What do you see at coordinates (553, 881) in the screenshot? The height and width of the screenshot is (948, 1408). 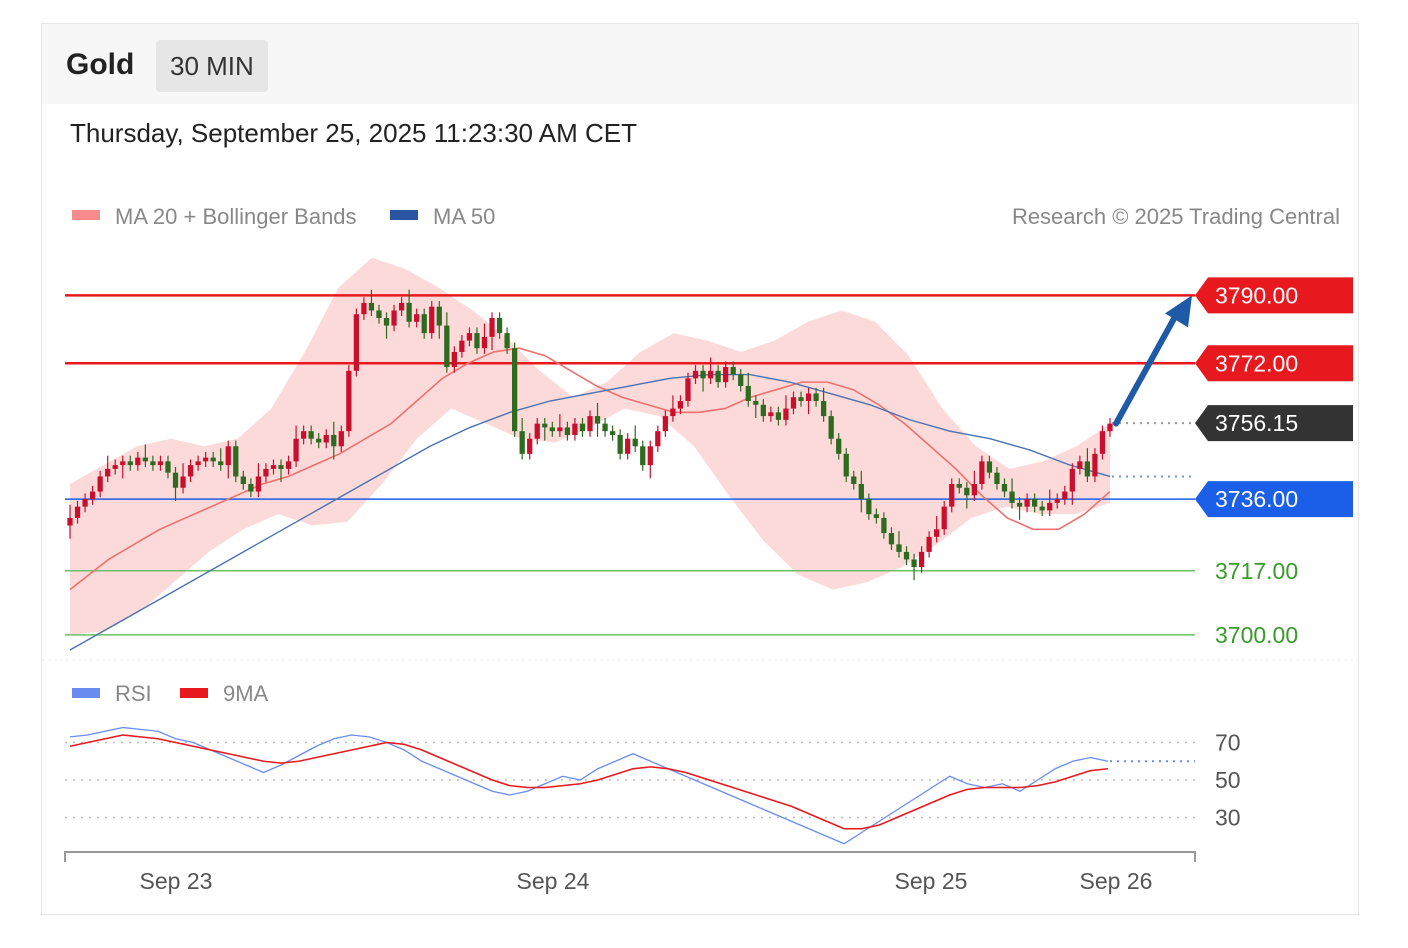 I see `x-tick-label-1: Sep 24` at bounding box center [553, 881].